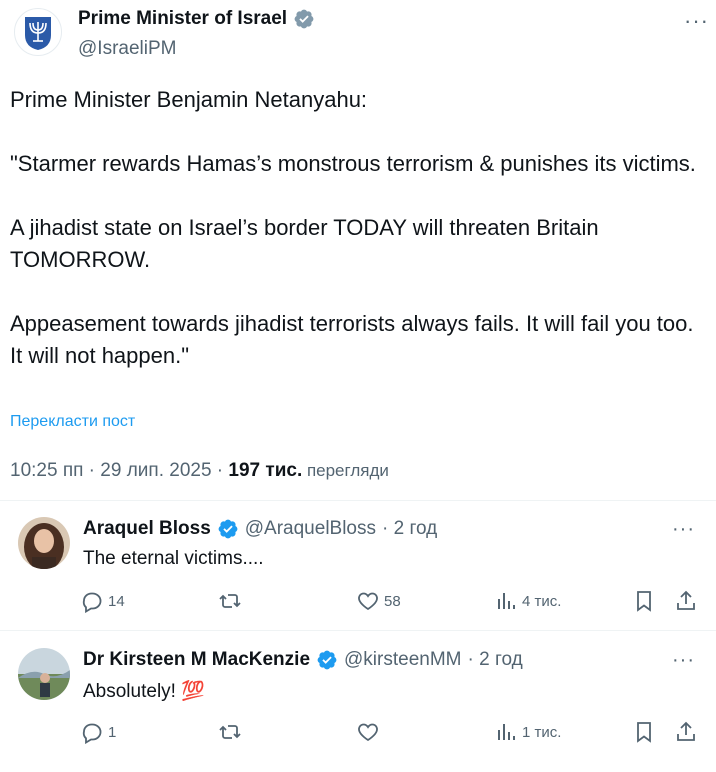 The height and width of the screenshot is (772, 716). I want to click on author-avatar, so click(38, 32).